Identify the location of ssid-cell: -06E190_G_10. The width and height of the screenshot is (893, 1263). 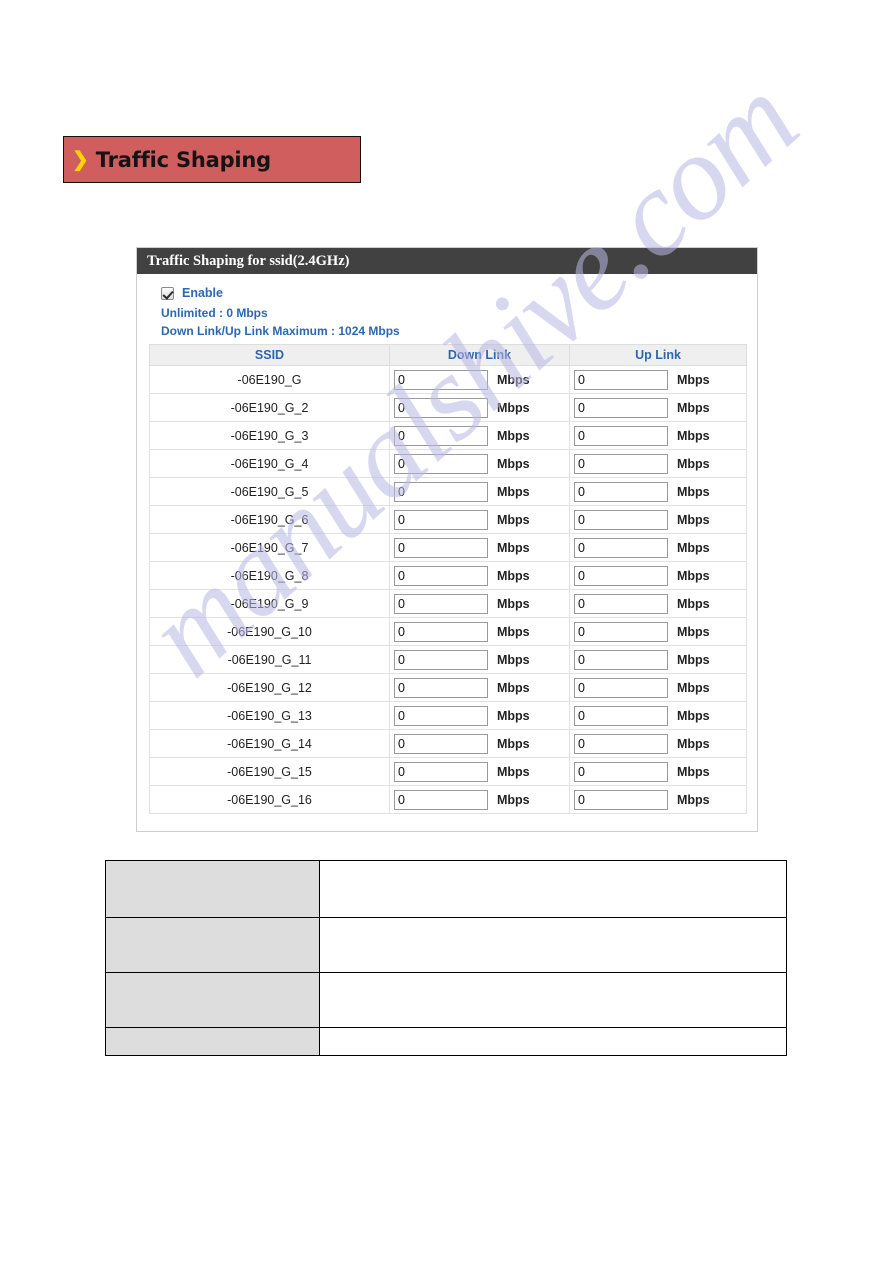
(269, 631).